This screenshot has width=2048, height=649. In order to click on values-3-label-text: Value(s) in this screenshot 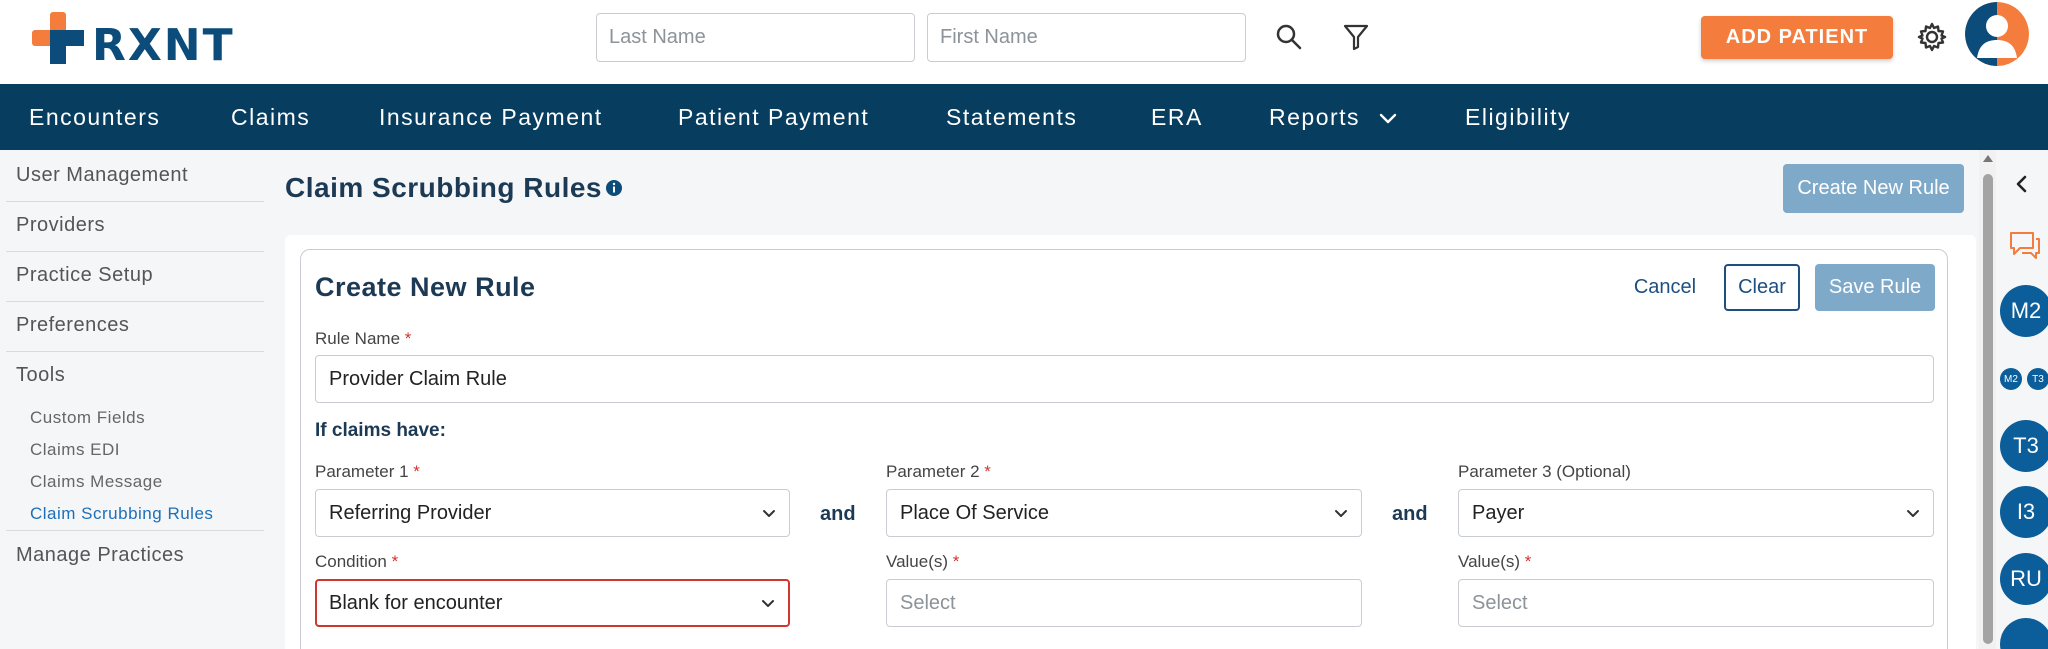, I will do `click(1489, 561)`.